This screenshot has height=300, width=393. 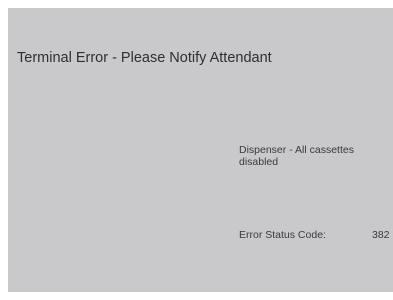 What do you see at coordinates (144, 58) in the screenshot?
I see `error-title: Terminal Error - Please Notify Attendant` at bounding box center [144, 58].